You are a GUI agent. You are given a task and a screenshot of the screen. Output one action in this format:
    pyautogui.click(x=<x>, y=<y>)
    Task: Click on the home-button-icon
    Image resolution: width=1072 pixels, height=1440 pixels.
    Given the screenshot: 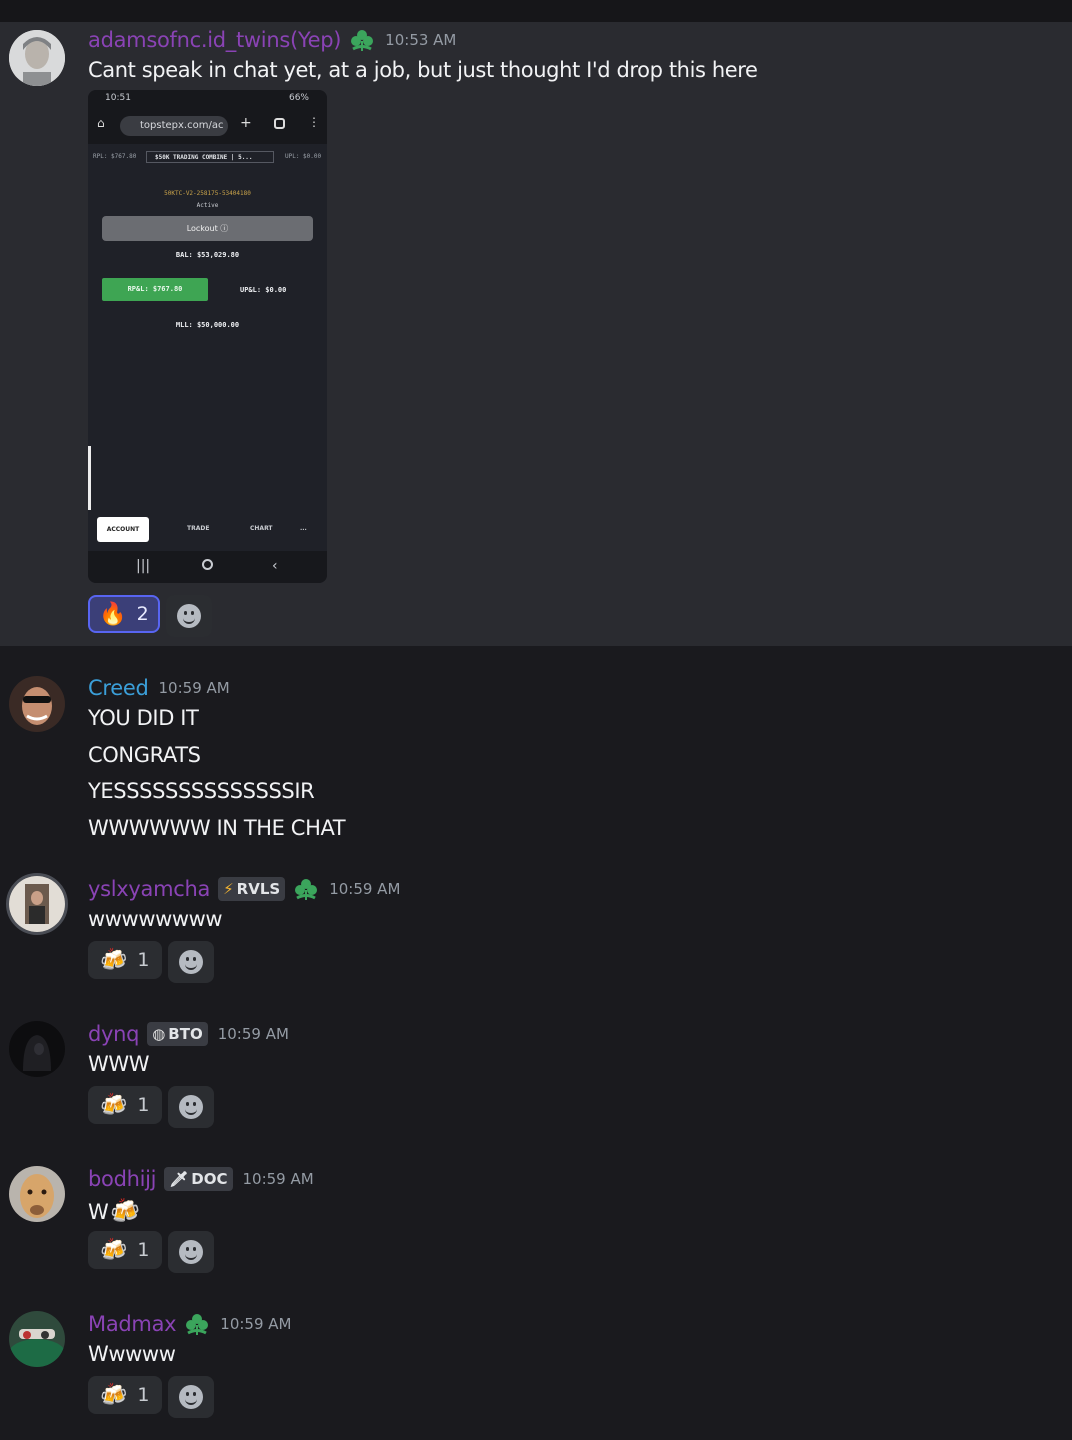 What is the action you would take?
    pyautogui.click(x=207, y=564)
    